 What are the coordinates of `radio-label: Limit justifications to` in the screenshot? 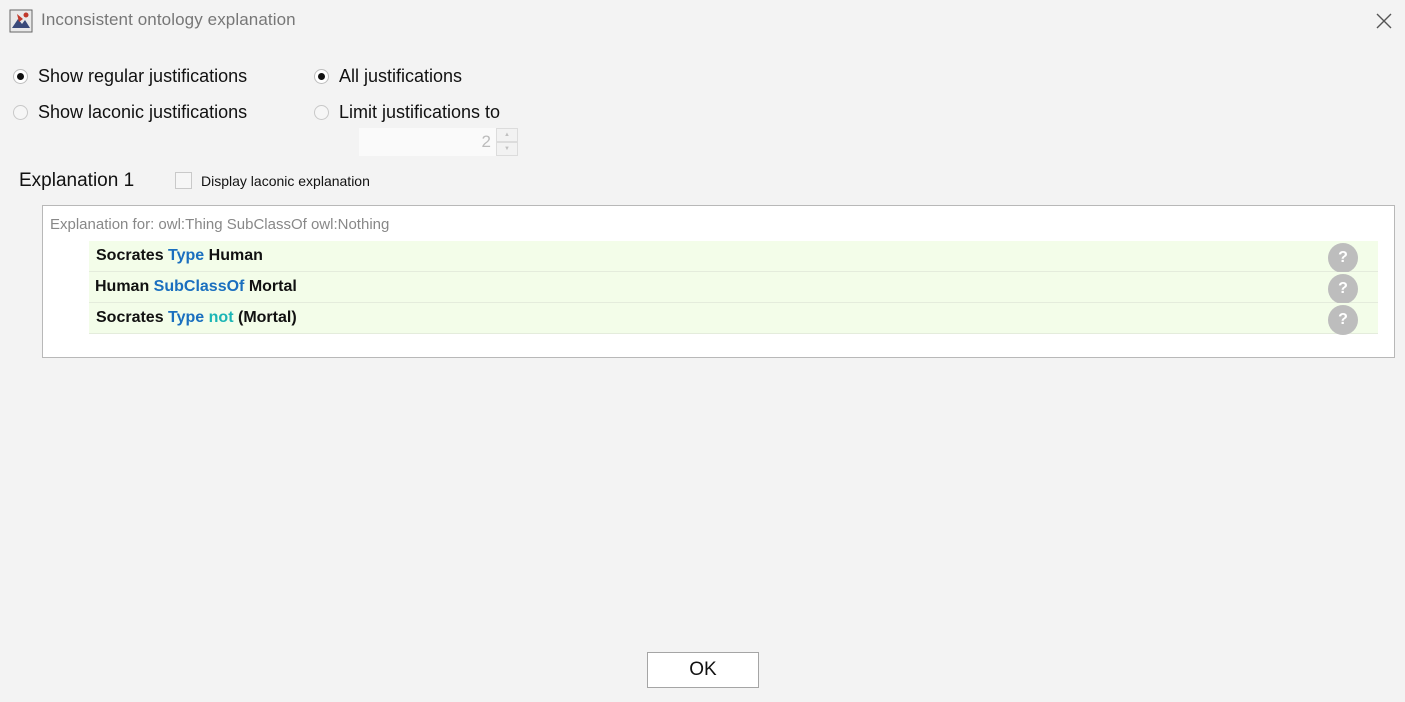 It's located at (420, 111).